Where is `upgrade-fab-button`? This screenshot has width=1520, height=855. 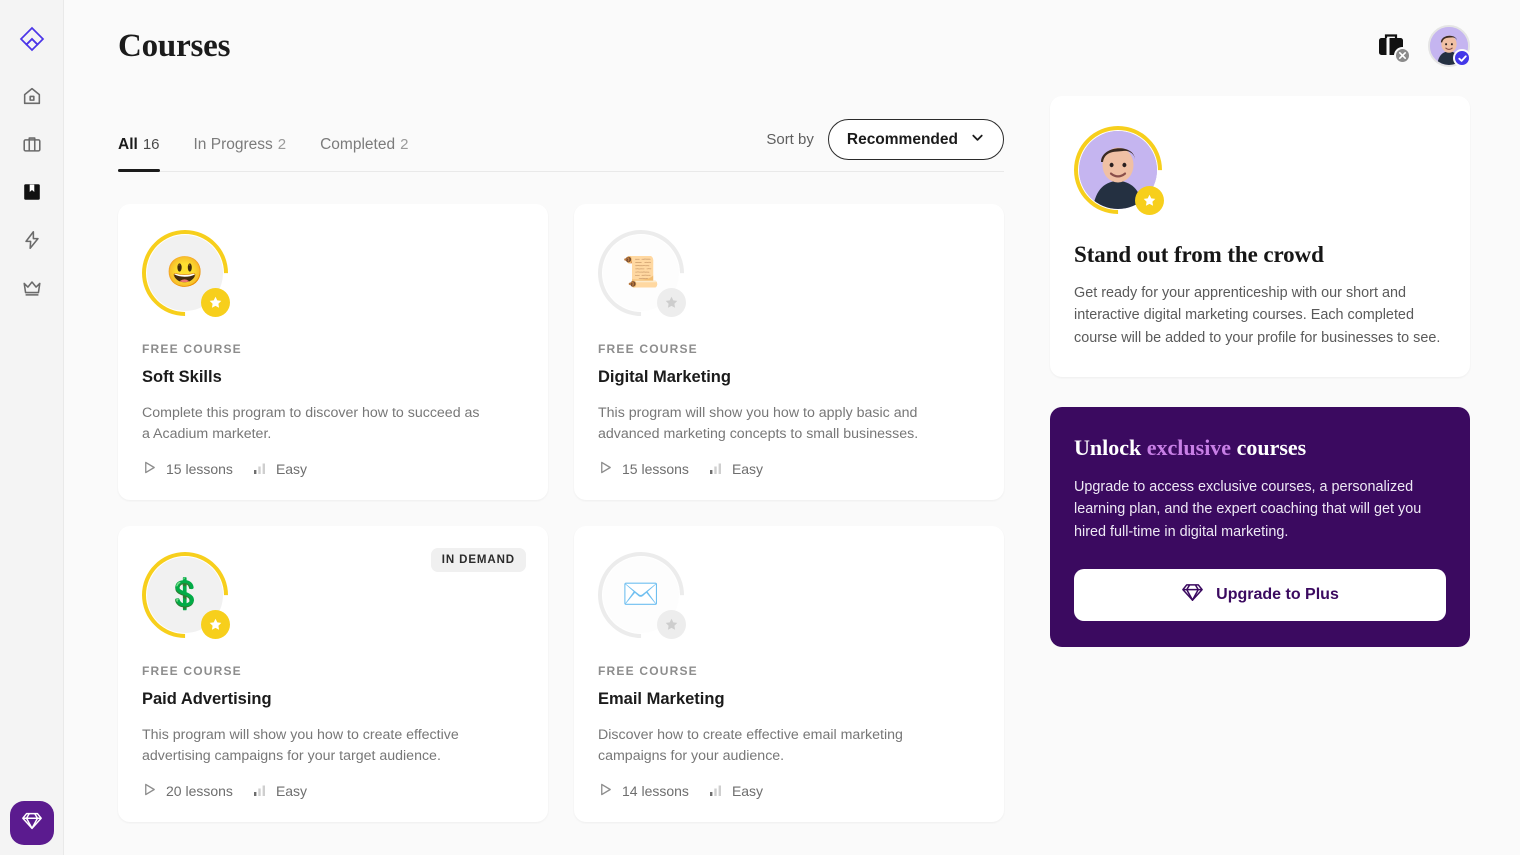 upgrade-fab-button is located at coordinates (32, 823).